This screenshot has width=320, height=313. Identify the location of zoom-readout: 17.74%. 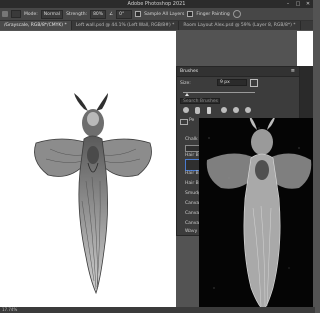
(10, 309).